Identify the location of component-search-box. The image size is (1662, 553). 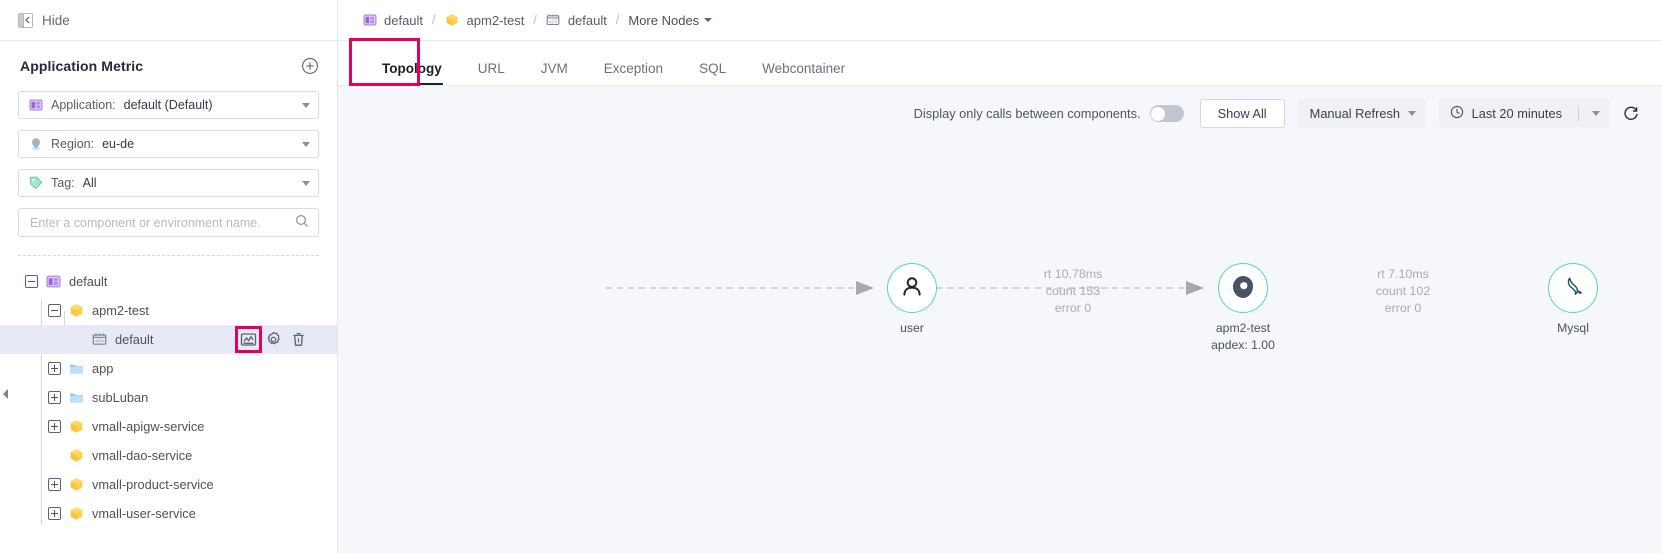
(168, 222).